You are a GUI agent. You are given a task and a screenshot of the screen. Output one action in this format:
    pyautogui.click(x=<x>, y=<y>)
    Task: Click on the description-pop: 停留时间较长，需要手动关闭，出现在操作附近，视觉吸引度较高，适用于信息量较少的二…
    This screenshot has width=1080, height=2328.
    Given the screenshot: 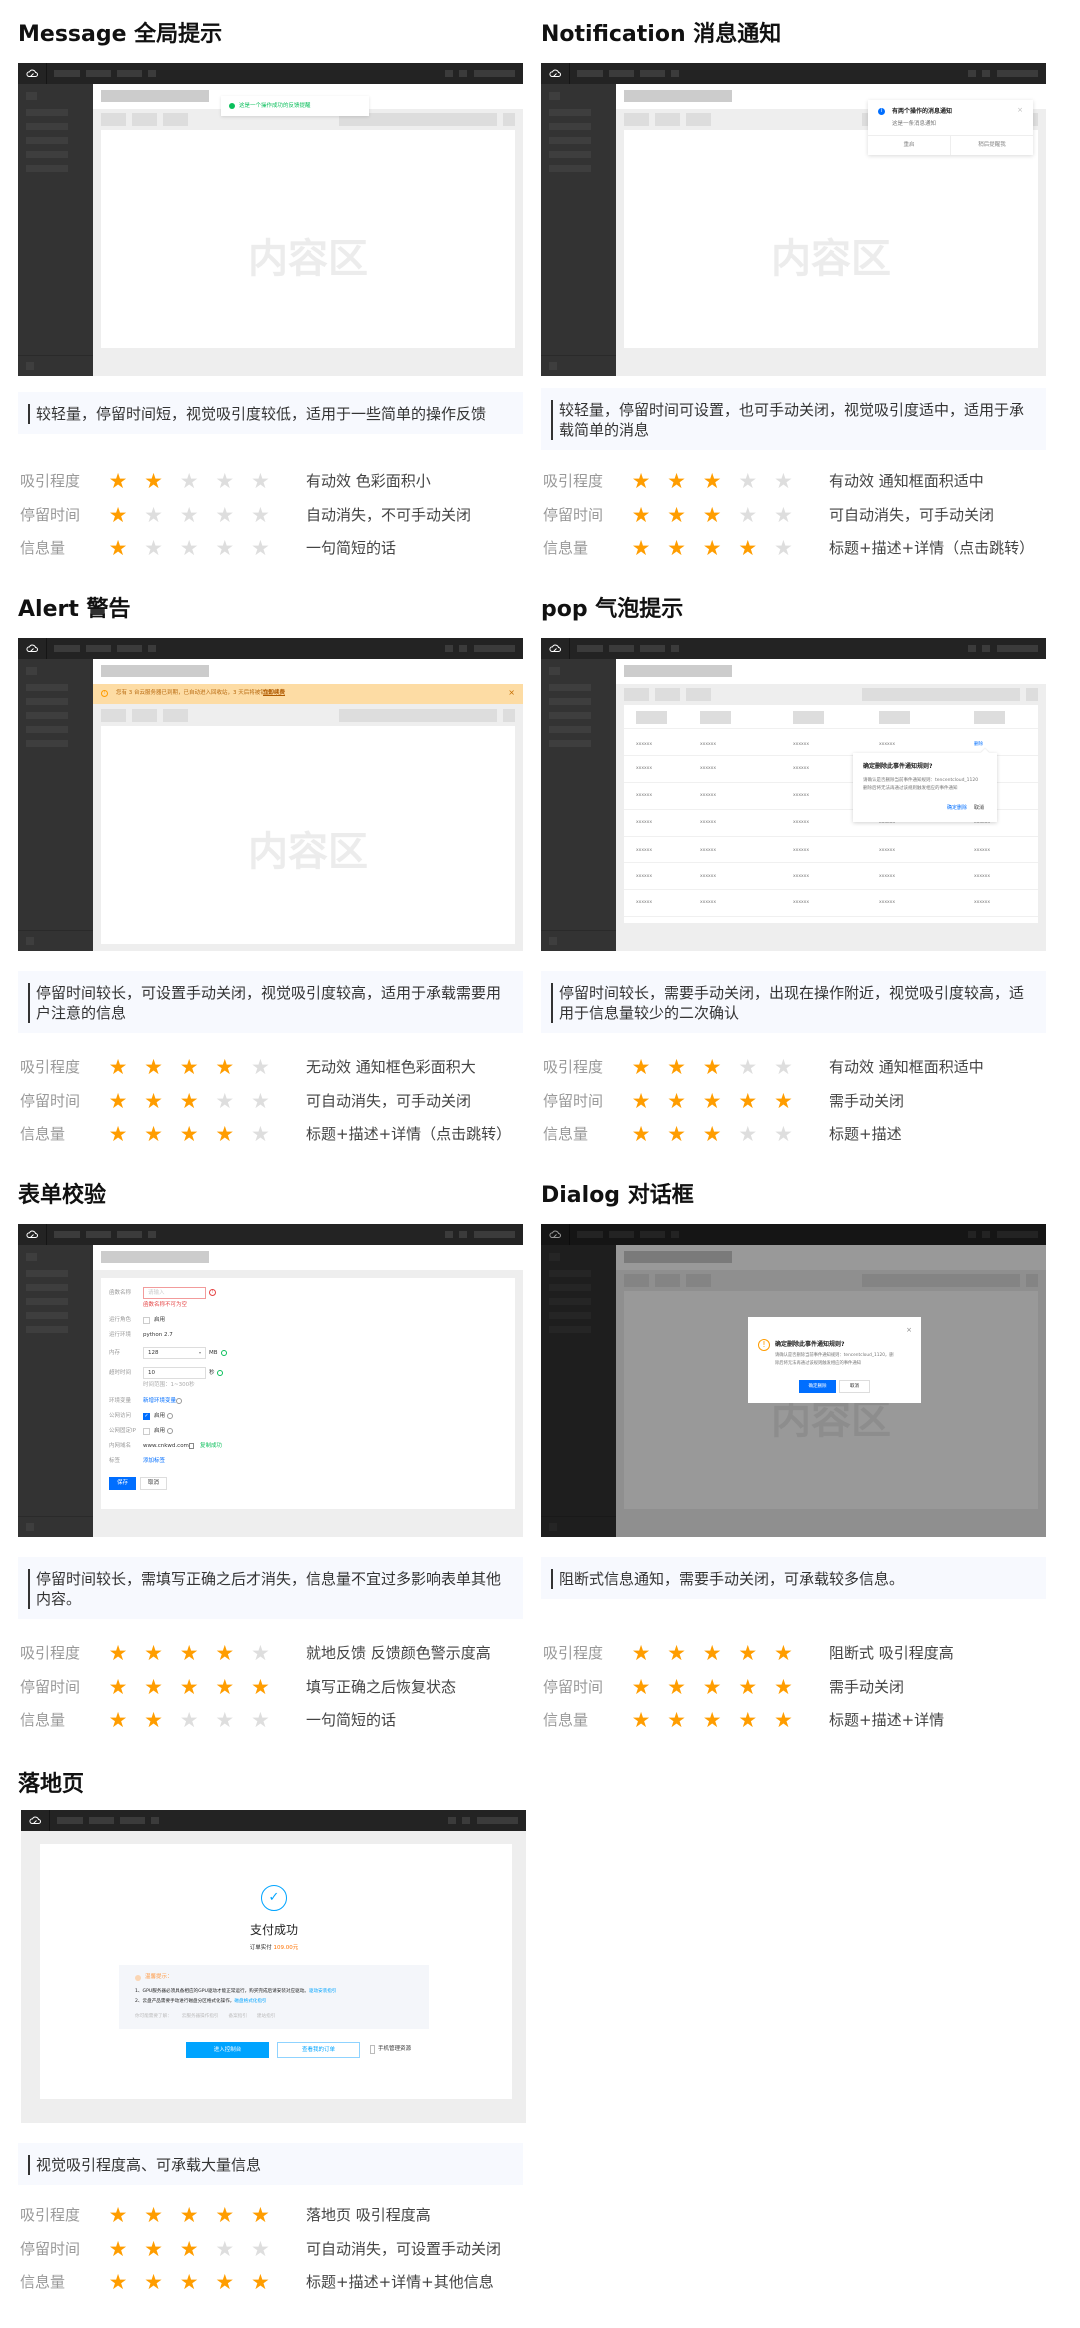 What is the action you would take?
    pyautogui.click(x=793, y=1002)
    